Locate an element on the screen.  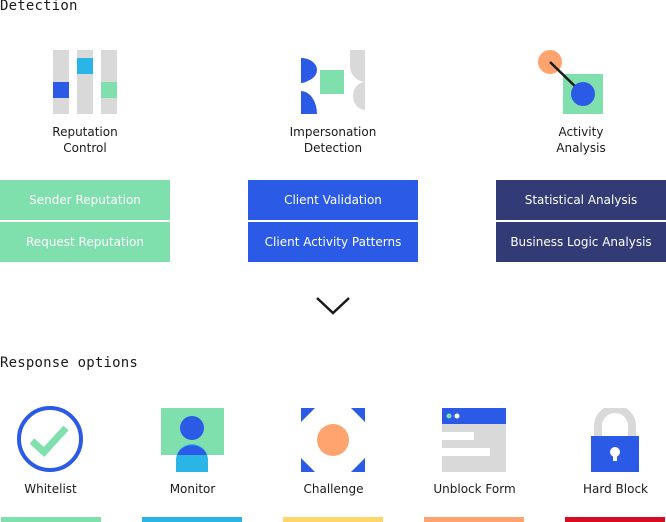
green-square is located at coordinates (332, 82).